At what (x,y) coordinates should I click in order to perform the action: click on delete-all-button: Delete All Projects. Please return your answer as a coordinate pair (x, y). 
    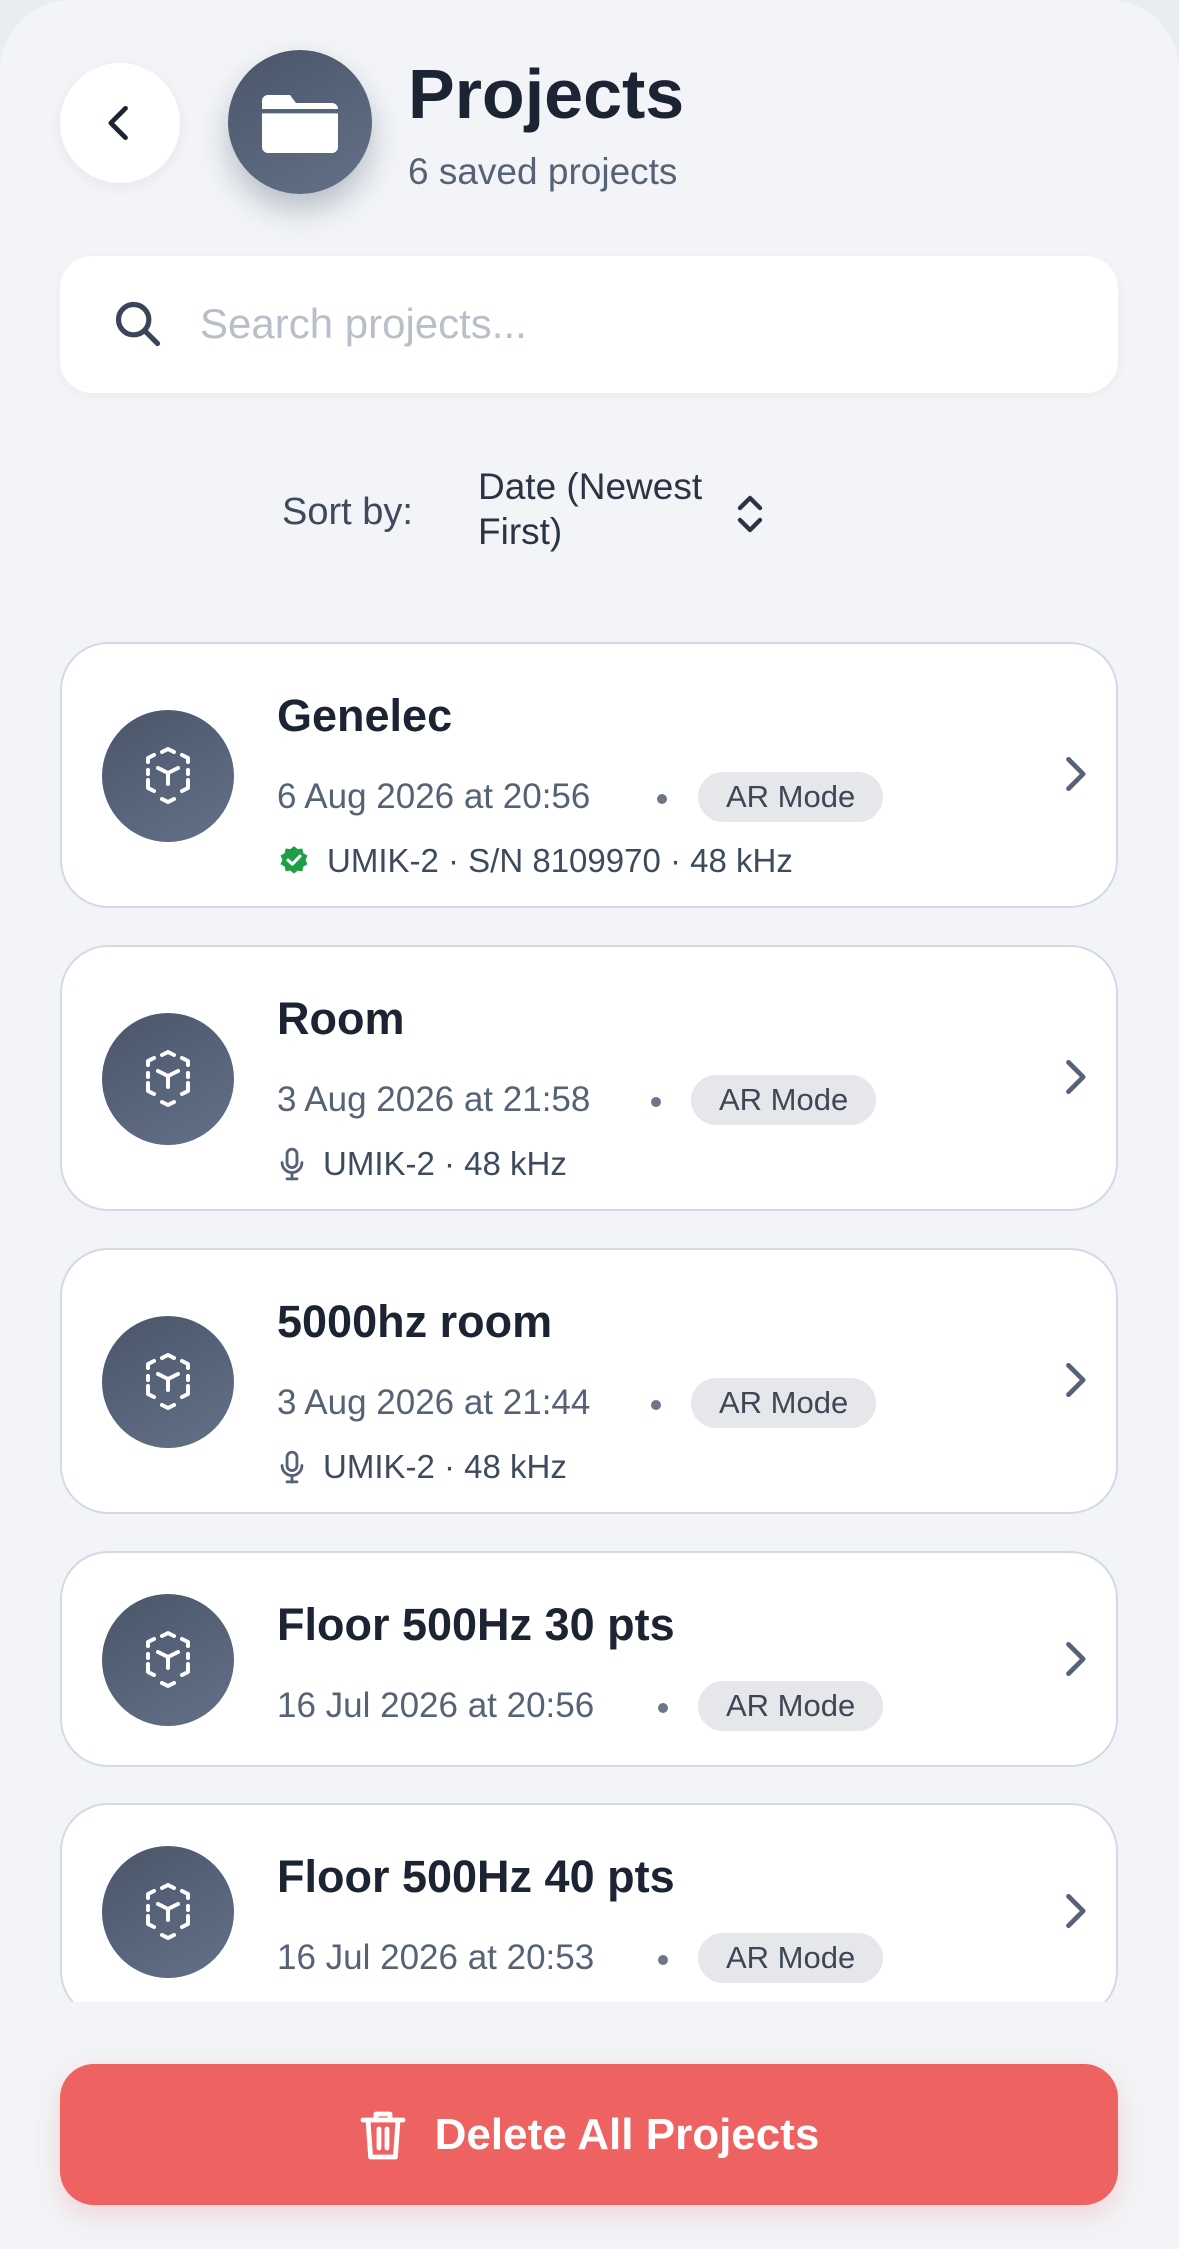
    Looking at the image, I should click on (589, 2134).